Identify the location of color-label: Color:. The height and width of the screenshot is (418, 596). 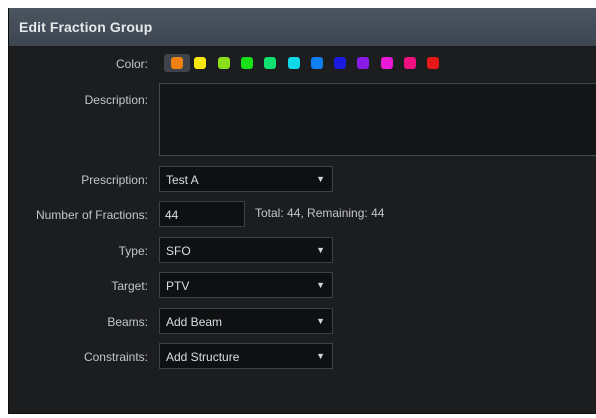
(131, 64).